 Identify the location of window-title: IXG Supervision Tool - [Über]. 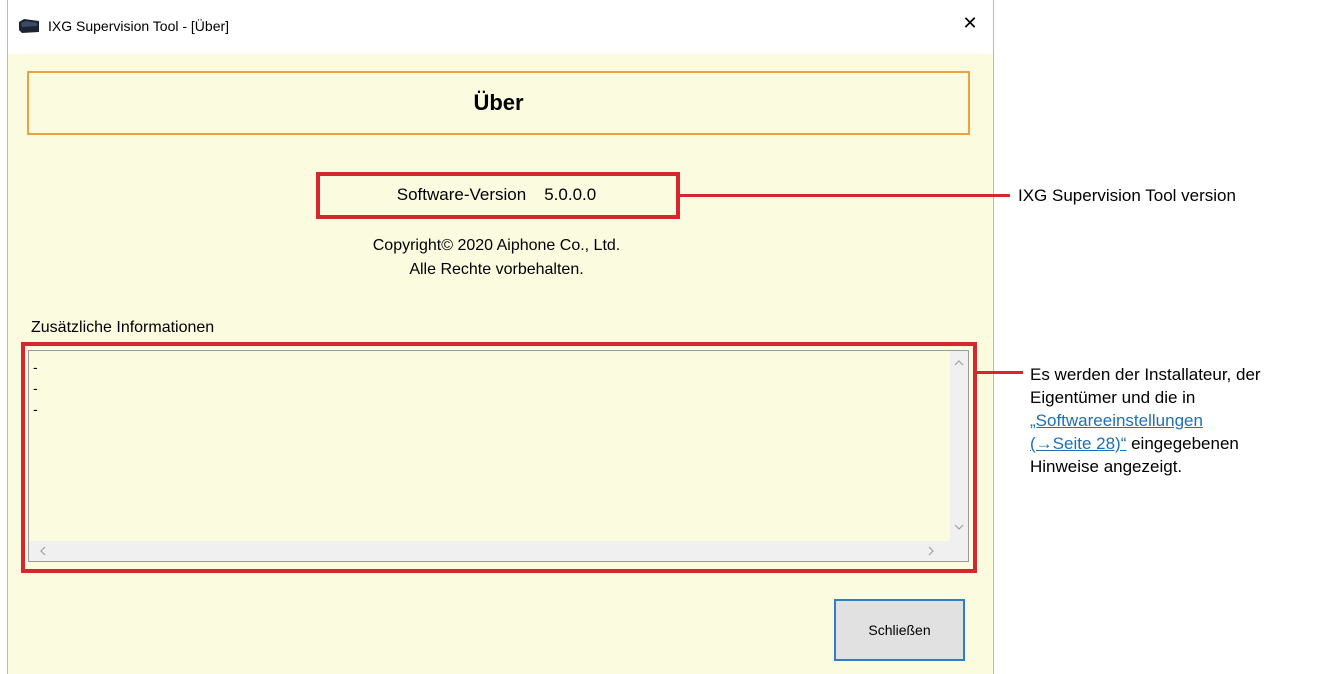
(139, 26).